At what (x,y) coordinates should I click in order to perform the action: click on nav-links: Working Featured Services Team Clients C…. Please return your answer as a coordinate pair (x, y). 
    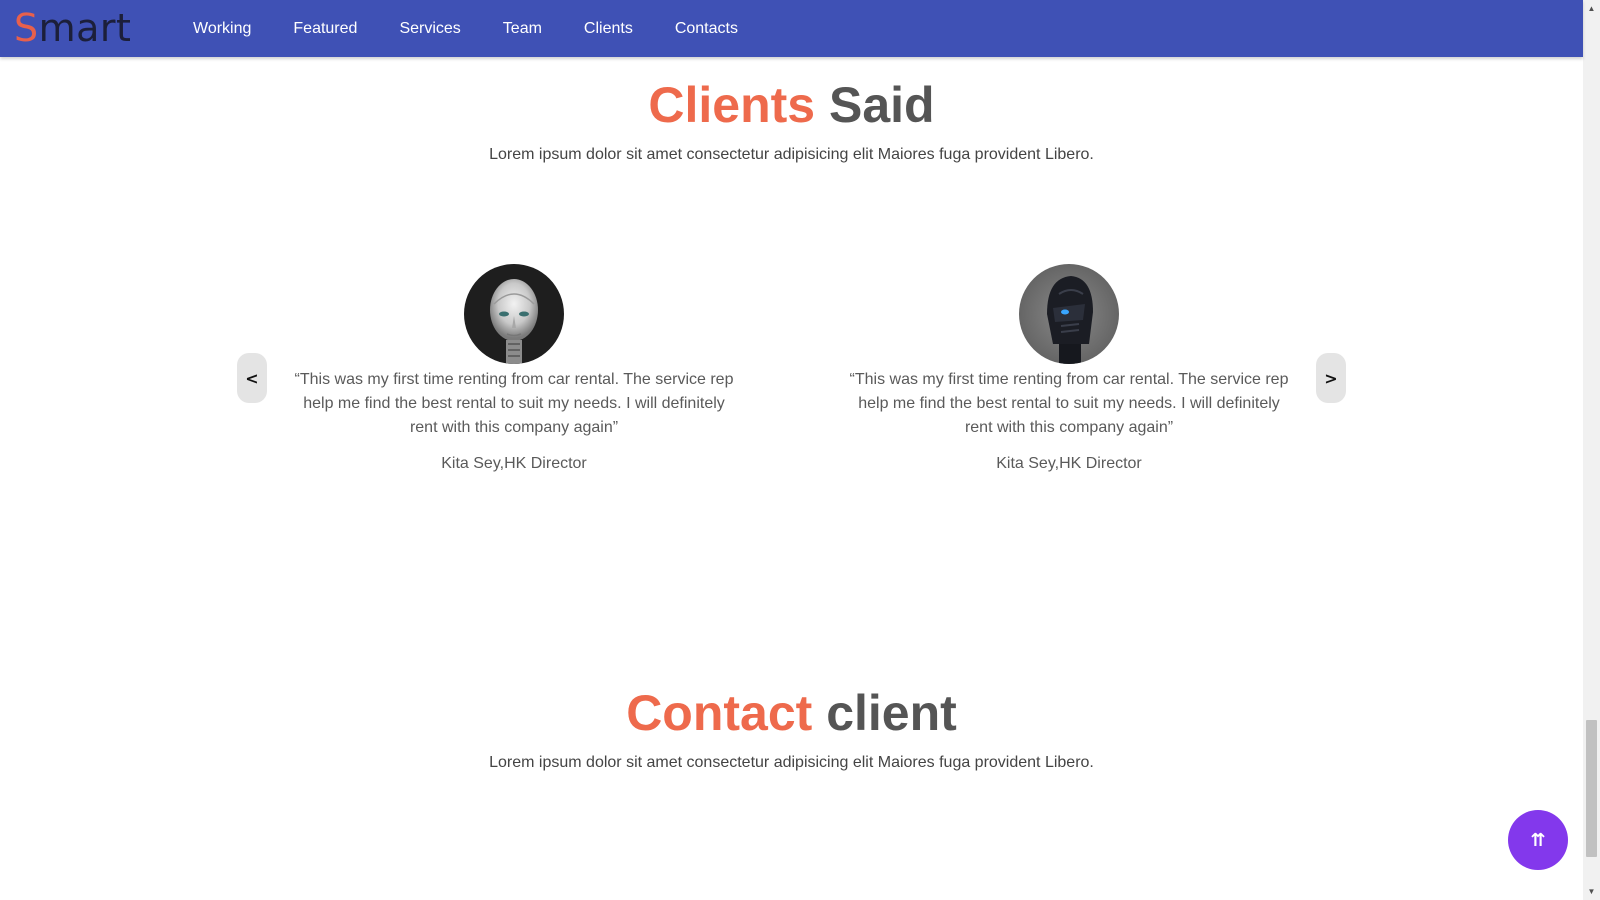
    Looking at the image, I should click on (465, 28).